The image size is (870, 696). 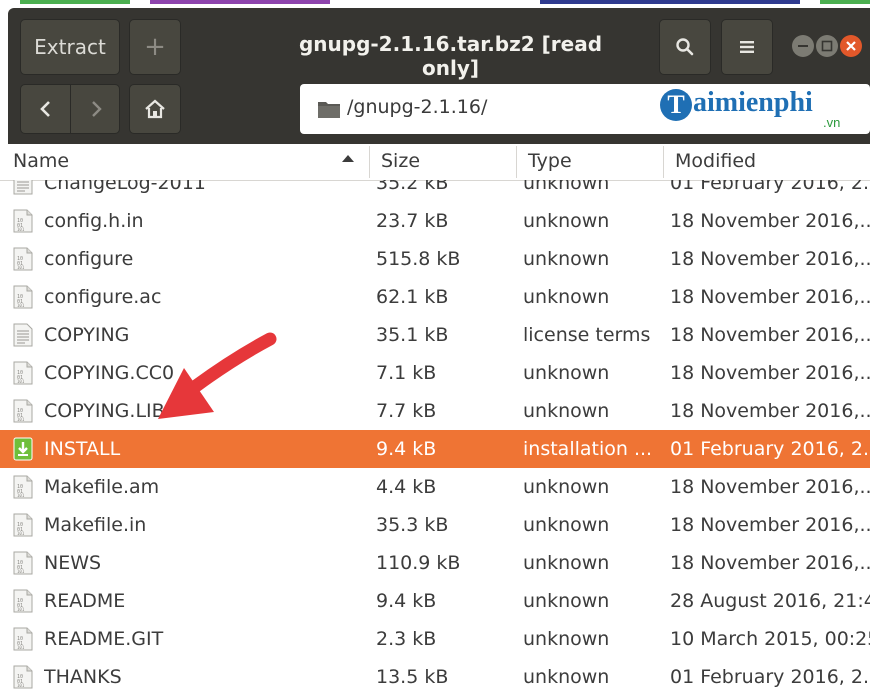 I want to click on file-name: NEWS, so click(x=73, y=563).